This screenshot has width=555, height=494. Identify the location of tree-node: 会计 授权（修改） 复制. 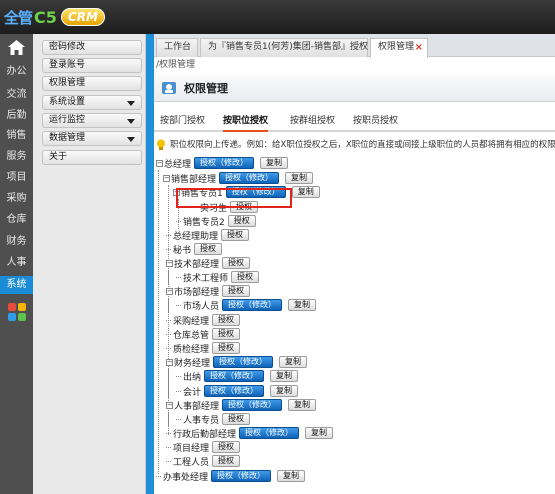
(240, 391).